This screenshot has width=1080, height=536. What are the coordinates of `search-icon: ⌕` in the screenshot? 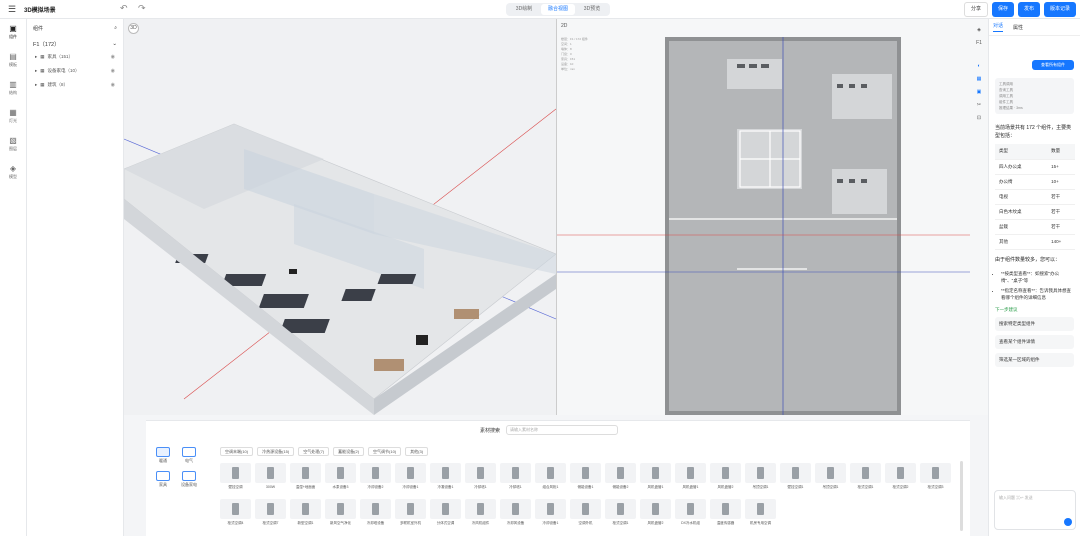 It's located at (115, 28).